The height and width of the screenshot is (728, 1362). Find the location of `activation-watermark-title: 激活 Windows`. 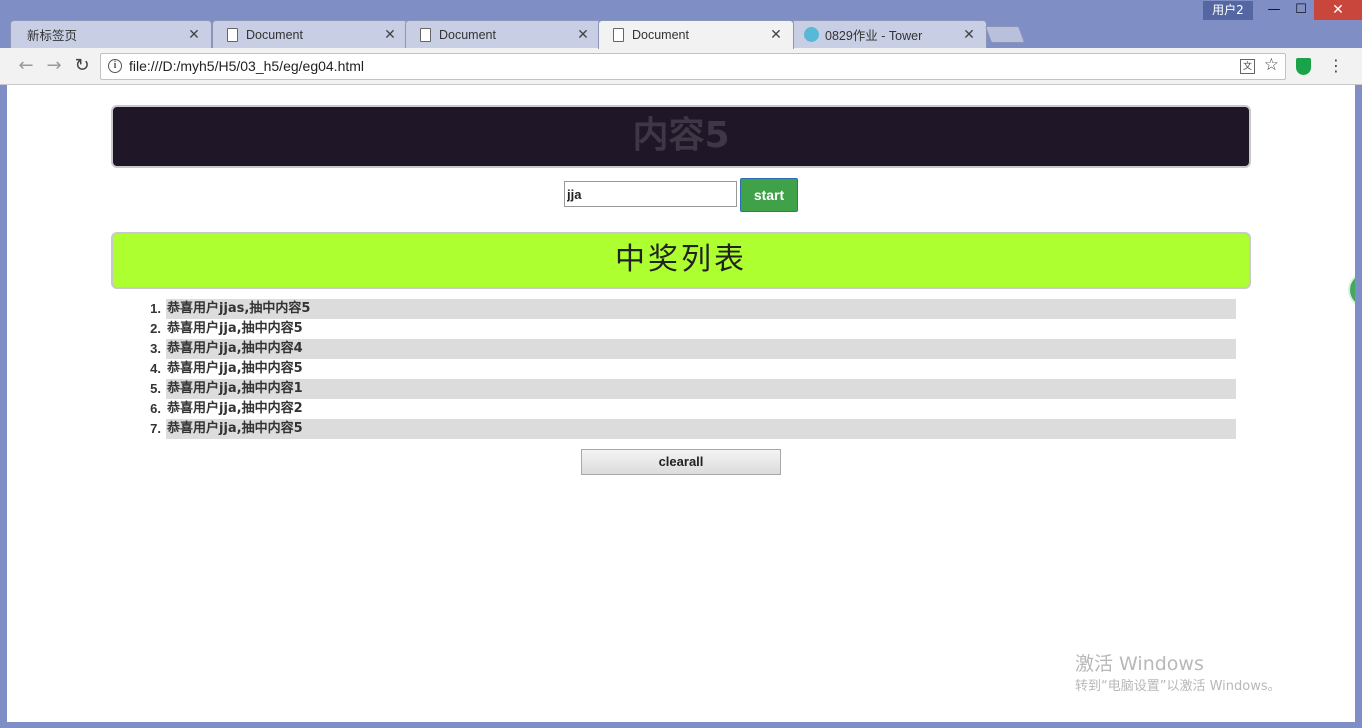

activation-watermark-title: 激活 Windows is located at coordinates (1139, 664).